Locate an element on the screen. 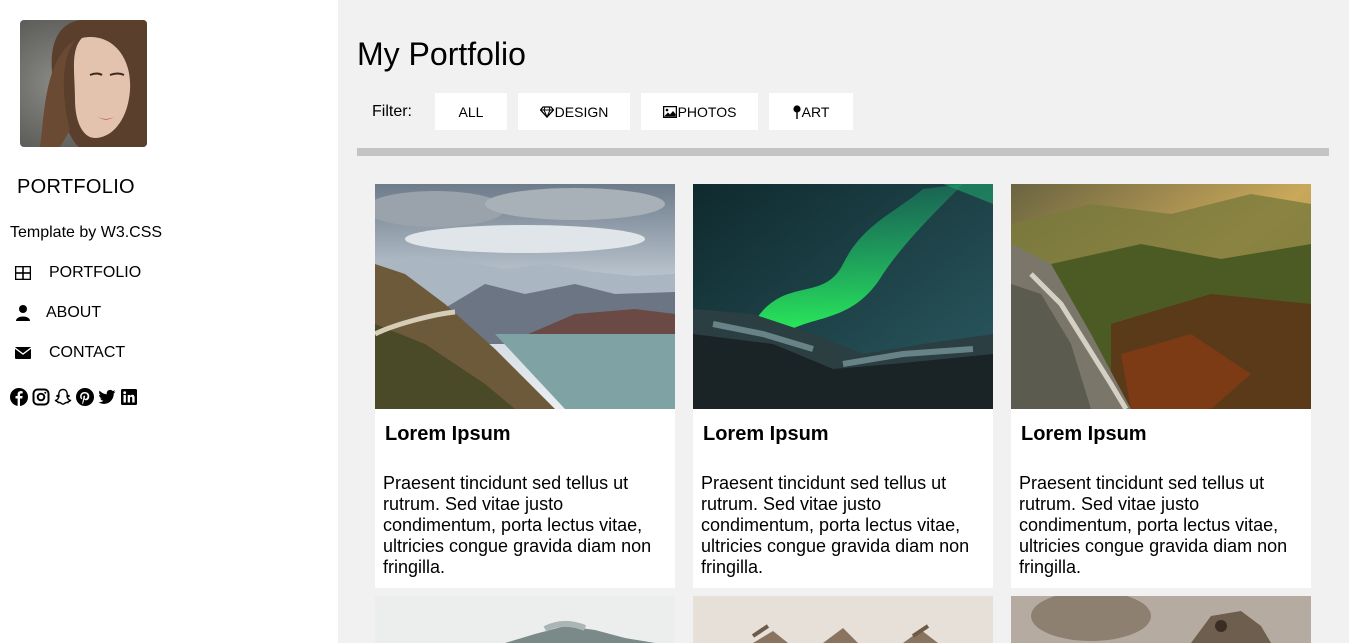 The image size is (1349, 643). filter-button-label: ALL is located at coordinates (471, 111).